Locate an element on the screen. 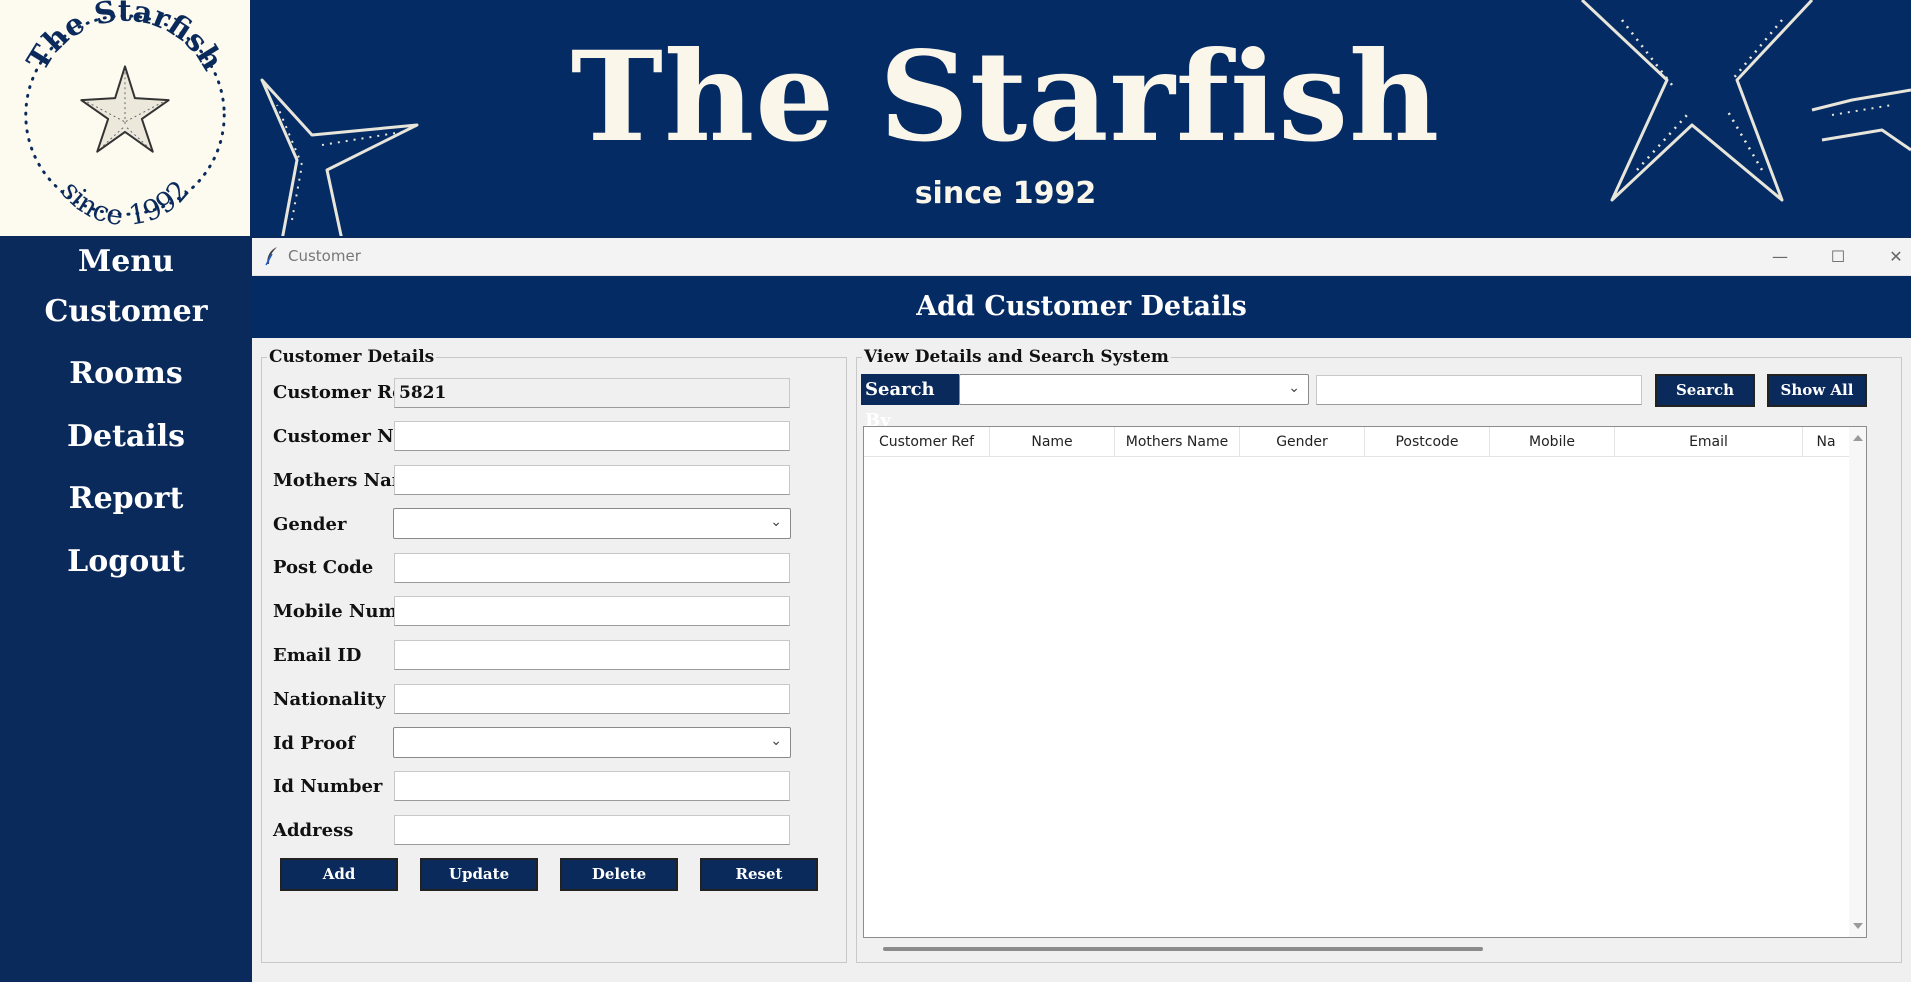  search-system-legend: View Details and Search System is located at coordinates (1016, 357).